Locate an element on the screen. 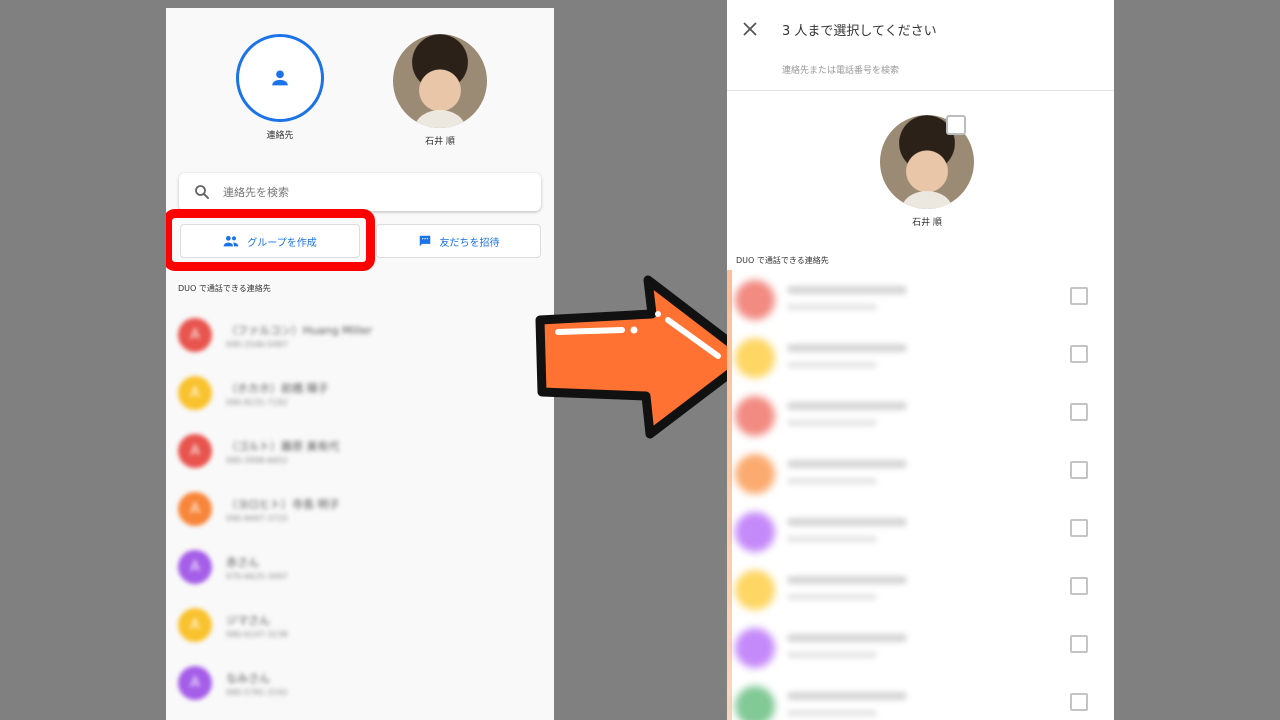 The image size is (1280, 720). contacts-shortcut: 連絡先 is located at coordinates (280, 87).